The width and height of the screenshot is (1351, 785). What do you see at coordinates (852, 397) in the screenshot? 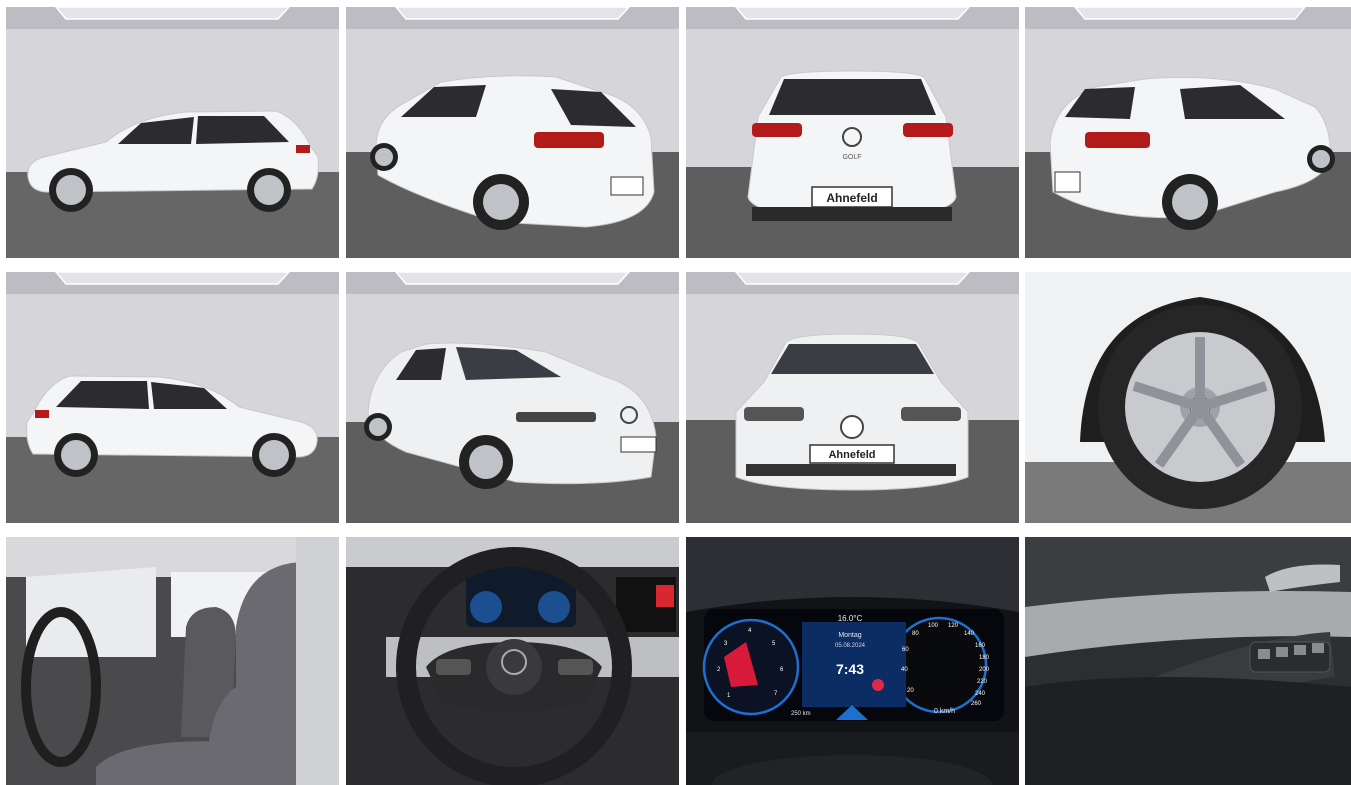
I see `gallery-image-front: Ahnefeld` at bounding box center [852, 397].